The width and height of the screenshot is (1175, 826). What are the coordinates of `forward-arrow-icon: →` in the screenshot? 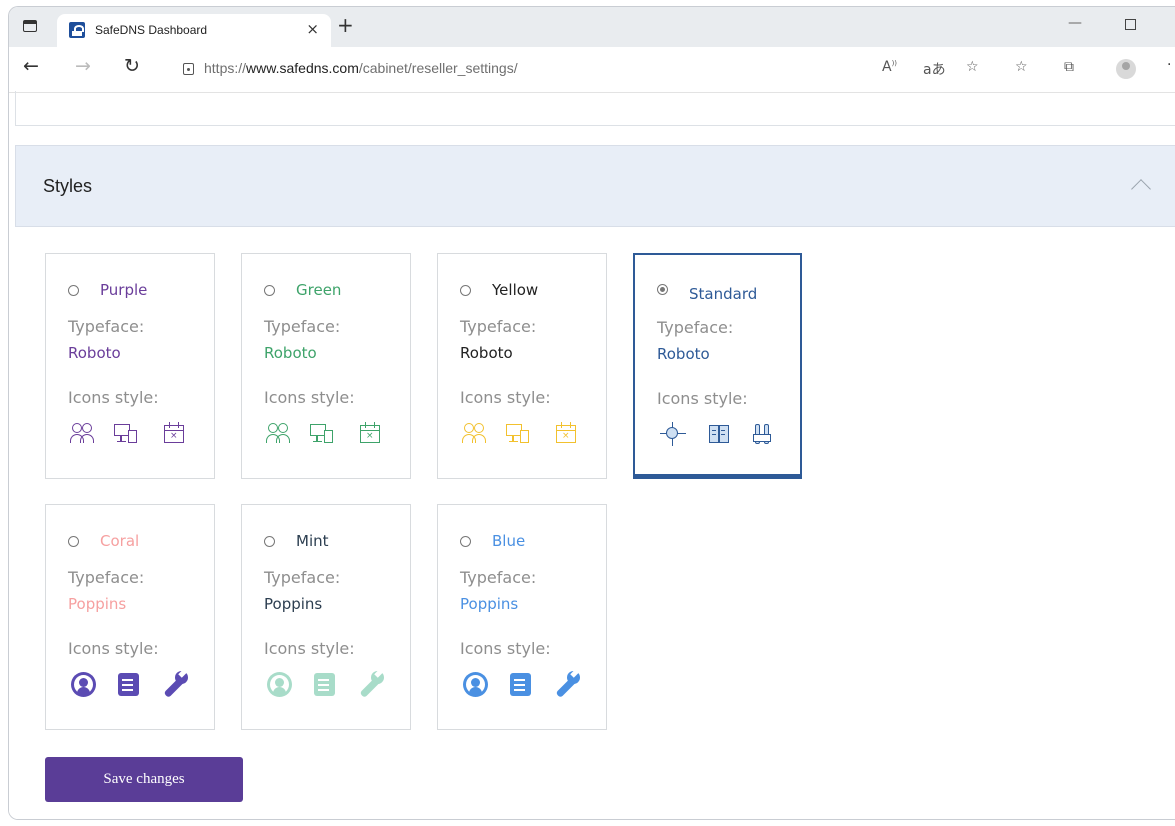 It's located at (83, 66).